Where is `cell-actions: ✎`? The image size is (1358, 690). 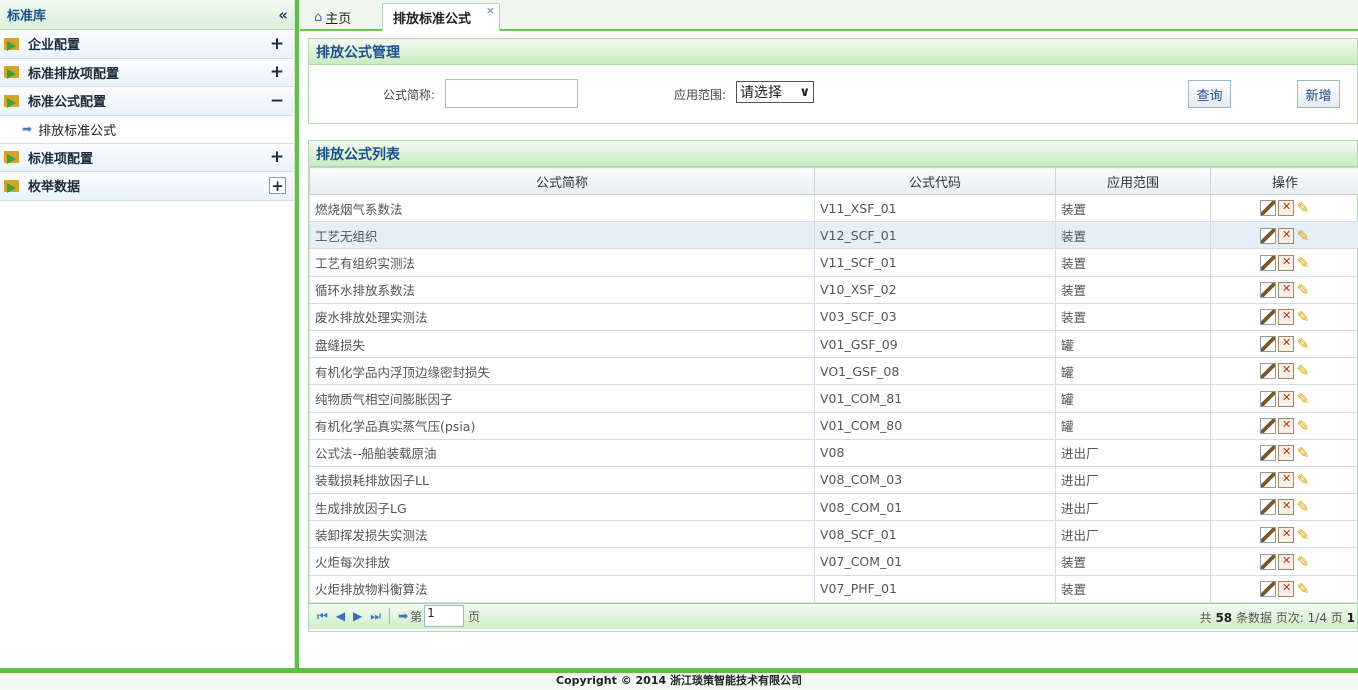 cell-actions: ✎ is located at coordinates (1284, 480).